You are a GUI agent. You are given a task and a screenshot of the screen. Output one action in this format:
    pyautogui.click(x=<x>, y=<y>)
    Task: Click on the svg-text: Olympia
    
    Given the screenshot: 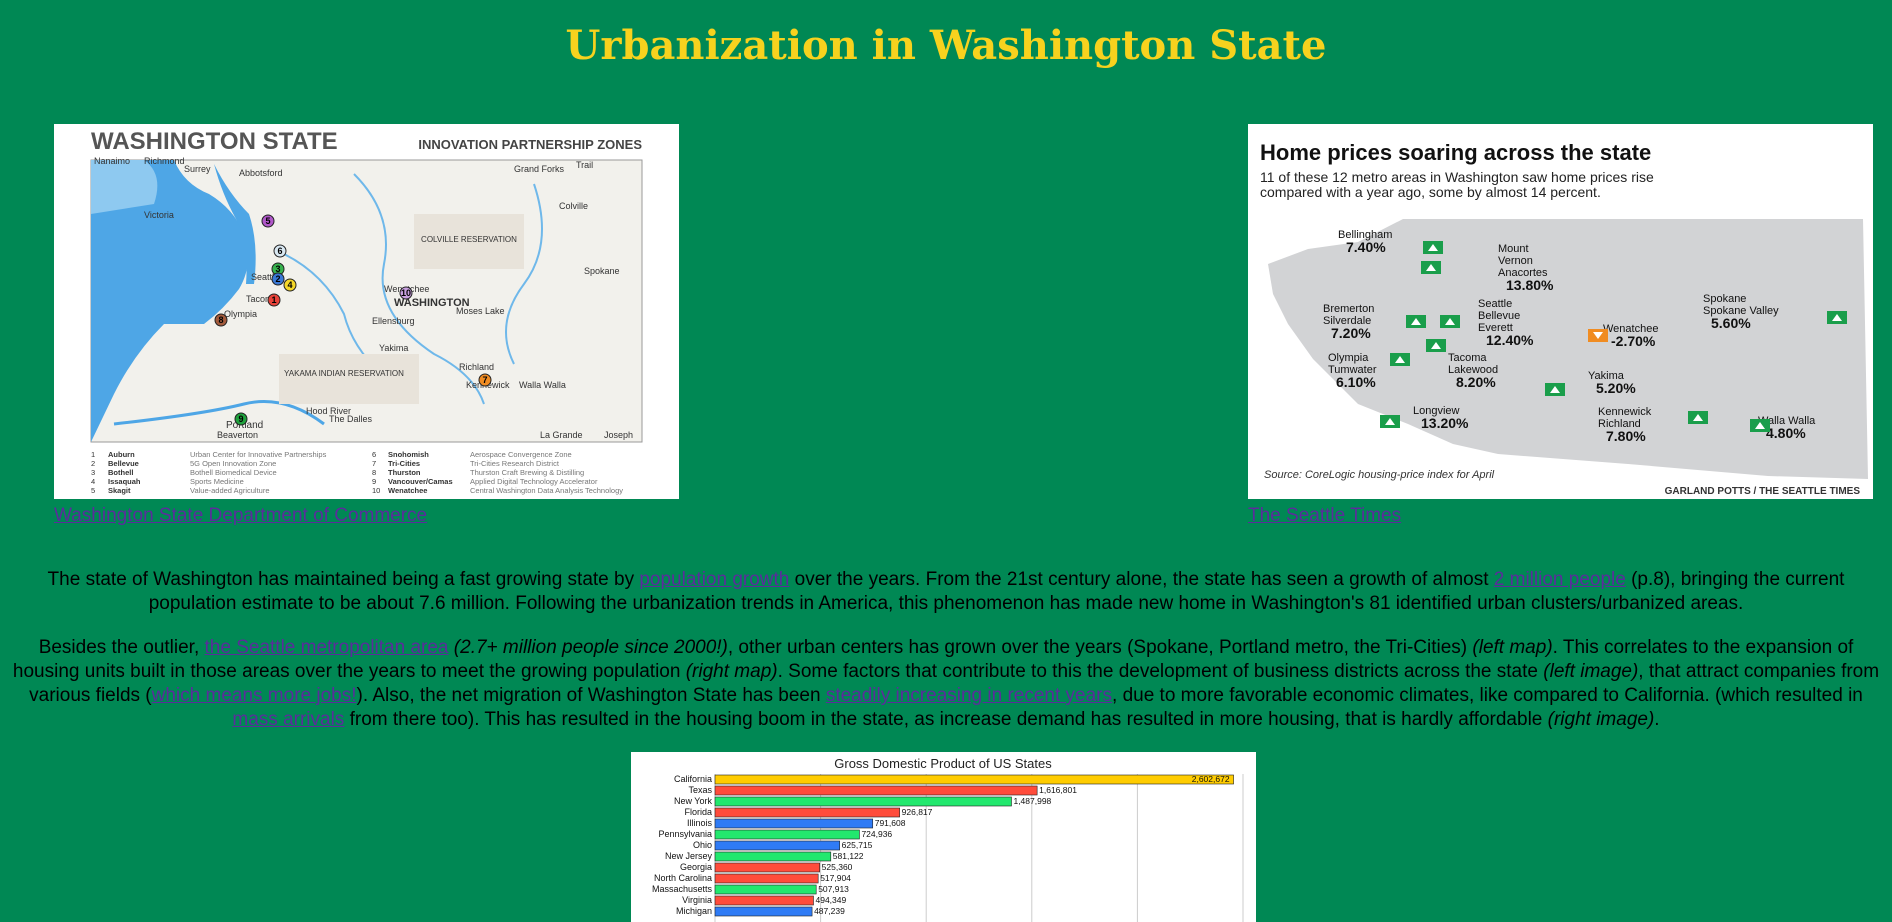 What is the action you would take?
    pyautogui.click(x=1348, y=358)
    